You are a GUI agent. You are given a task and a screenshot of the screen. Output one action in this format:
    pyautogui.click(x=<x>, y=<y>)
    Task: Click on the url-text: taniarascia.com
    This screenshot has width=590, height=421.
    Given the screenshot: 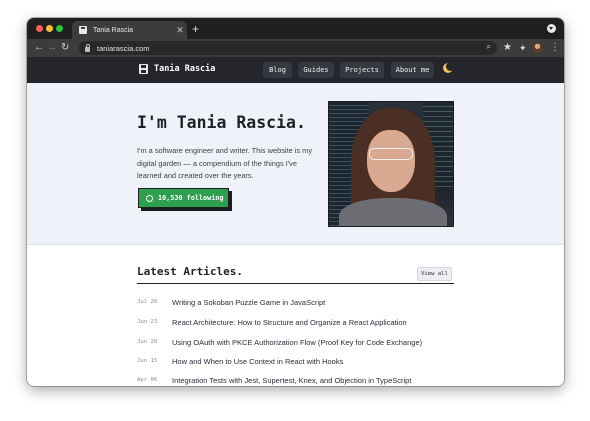 What is the action you would take?
    pyautogui.click(x=123, y=48)
    